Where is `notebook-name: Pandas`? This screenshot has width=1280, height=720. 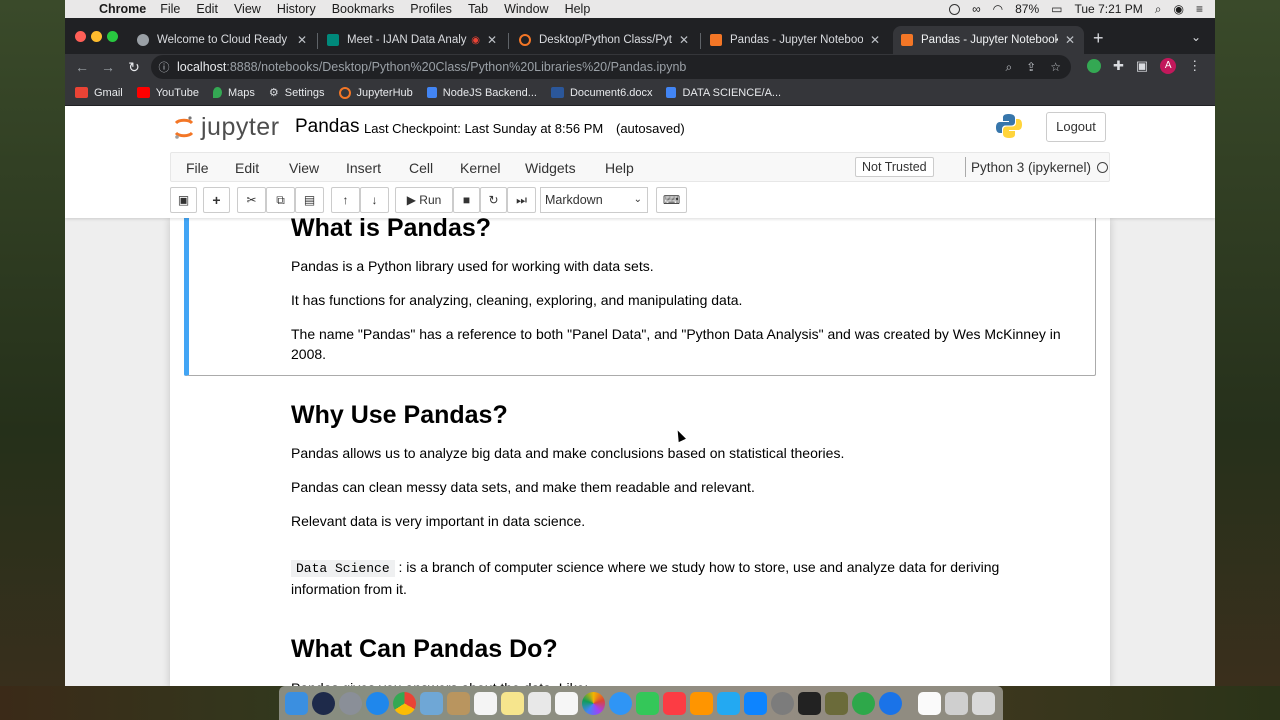 notebook-name: Pandas is located at coordinates (327, 127).